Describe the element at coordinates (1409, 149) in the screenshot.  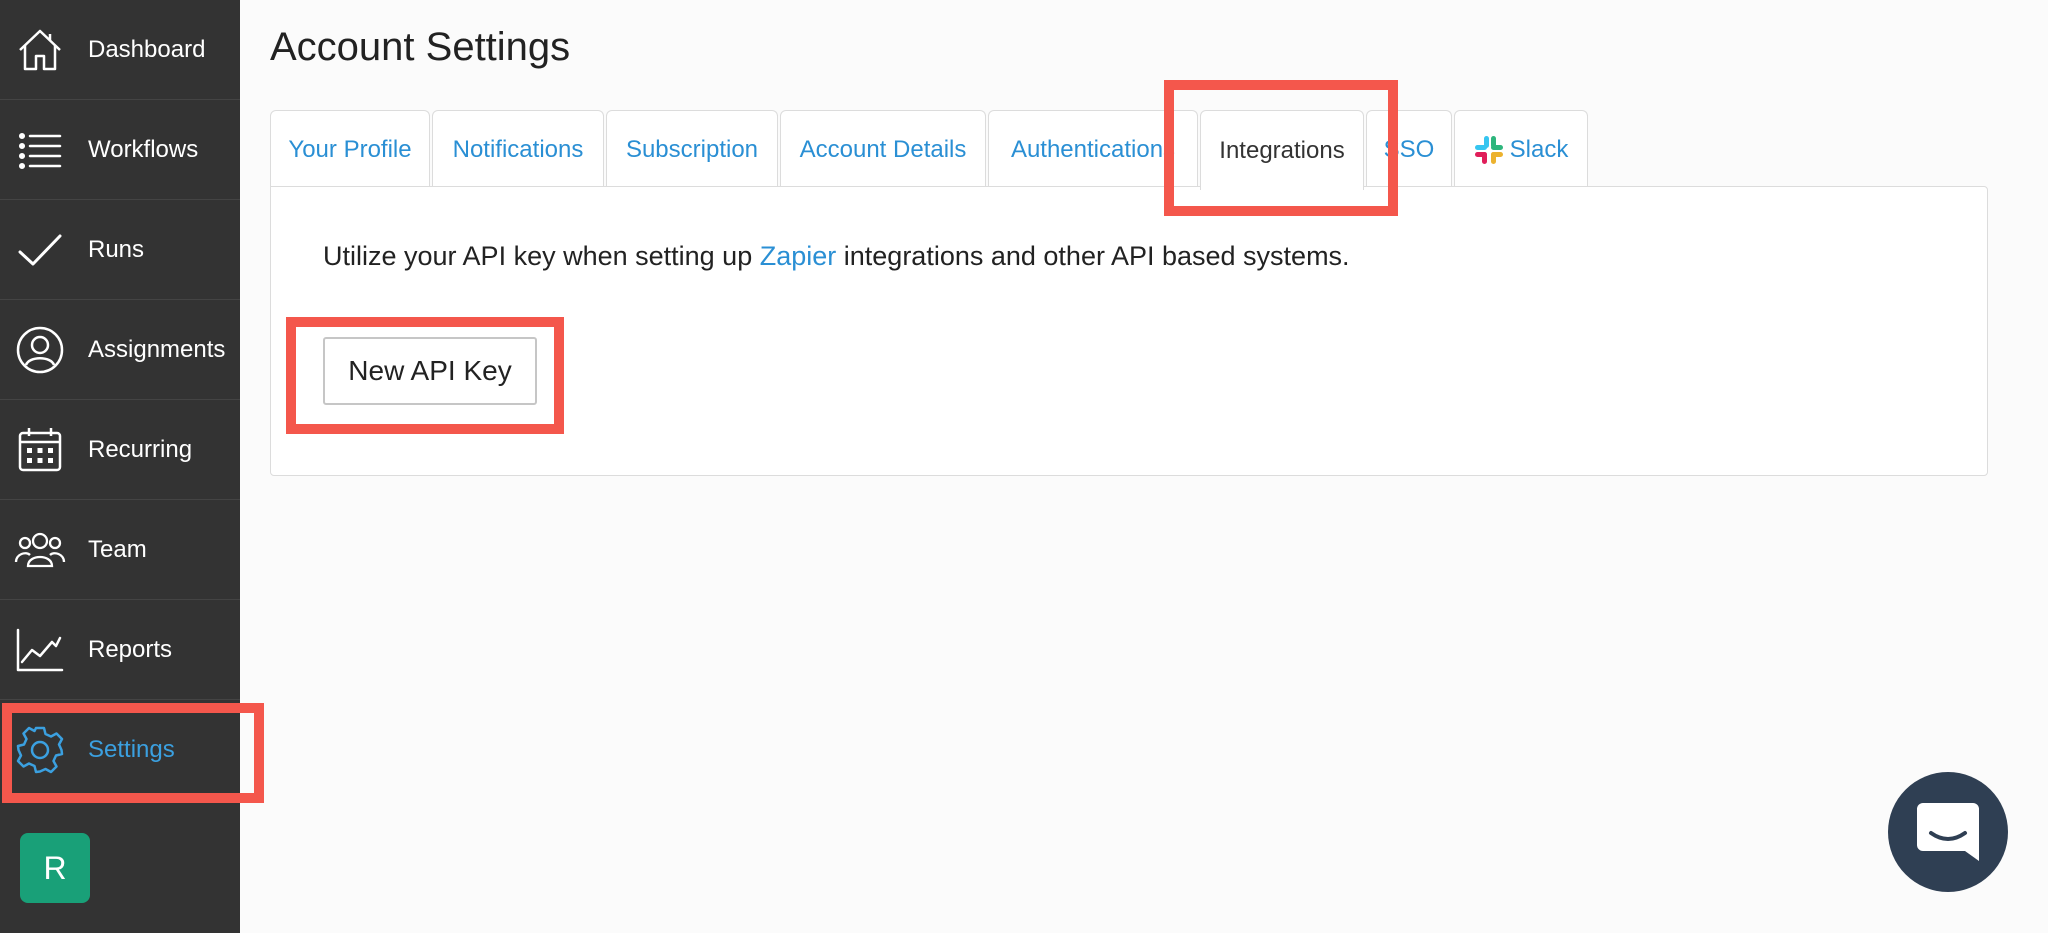
I see `tab-sso: SSO` at that location.